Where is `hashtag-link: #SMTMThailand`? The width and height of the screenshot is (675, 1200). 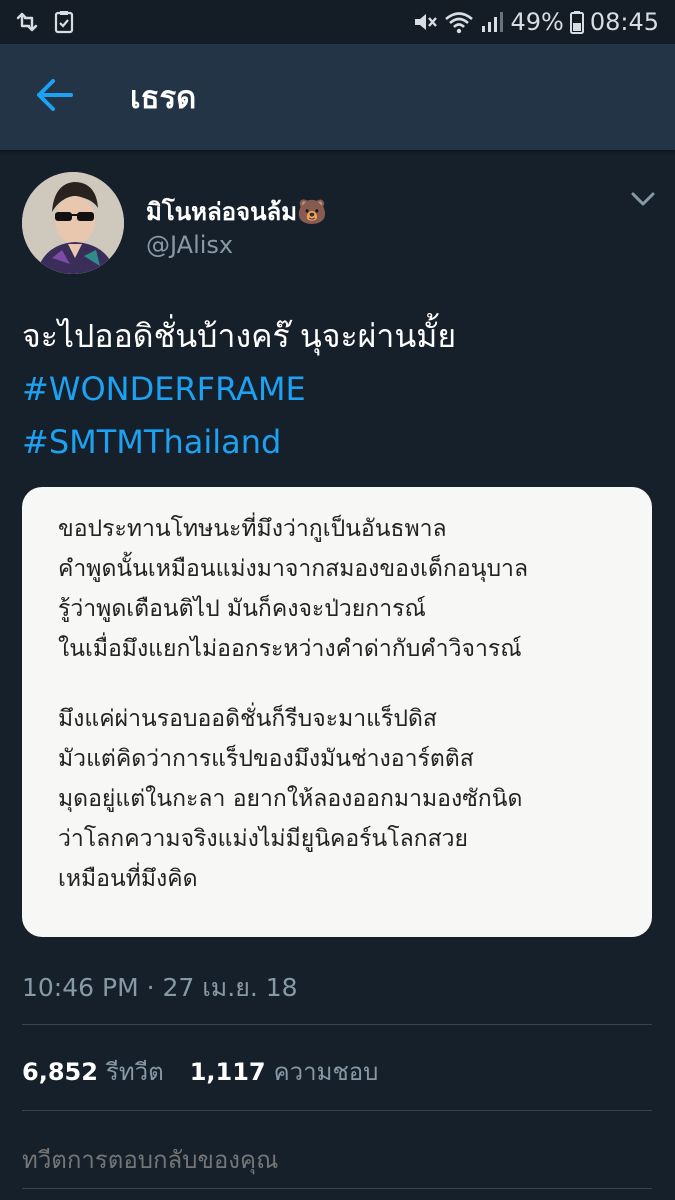 hashtag-link: #SMTMThailand is located at coordinates (337, 442).